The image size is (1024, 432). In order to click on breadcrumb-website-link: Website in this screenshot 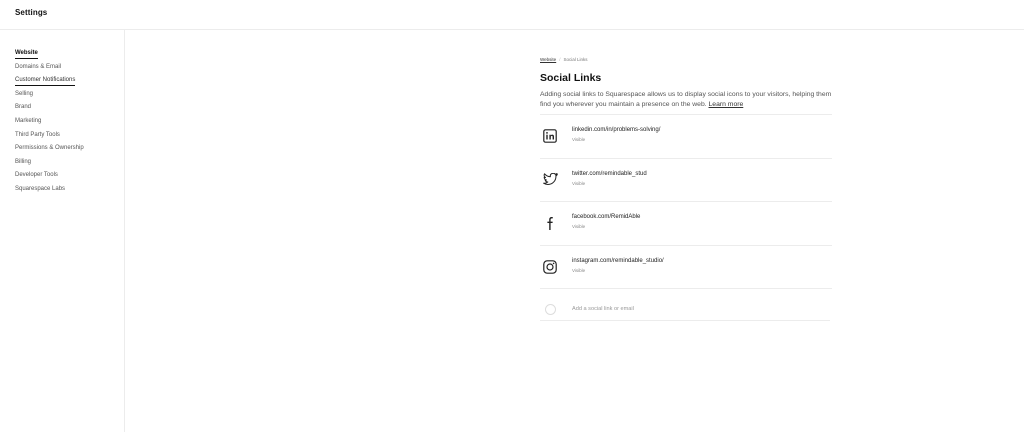, I will do `click(548, 59)`.